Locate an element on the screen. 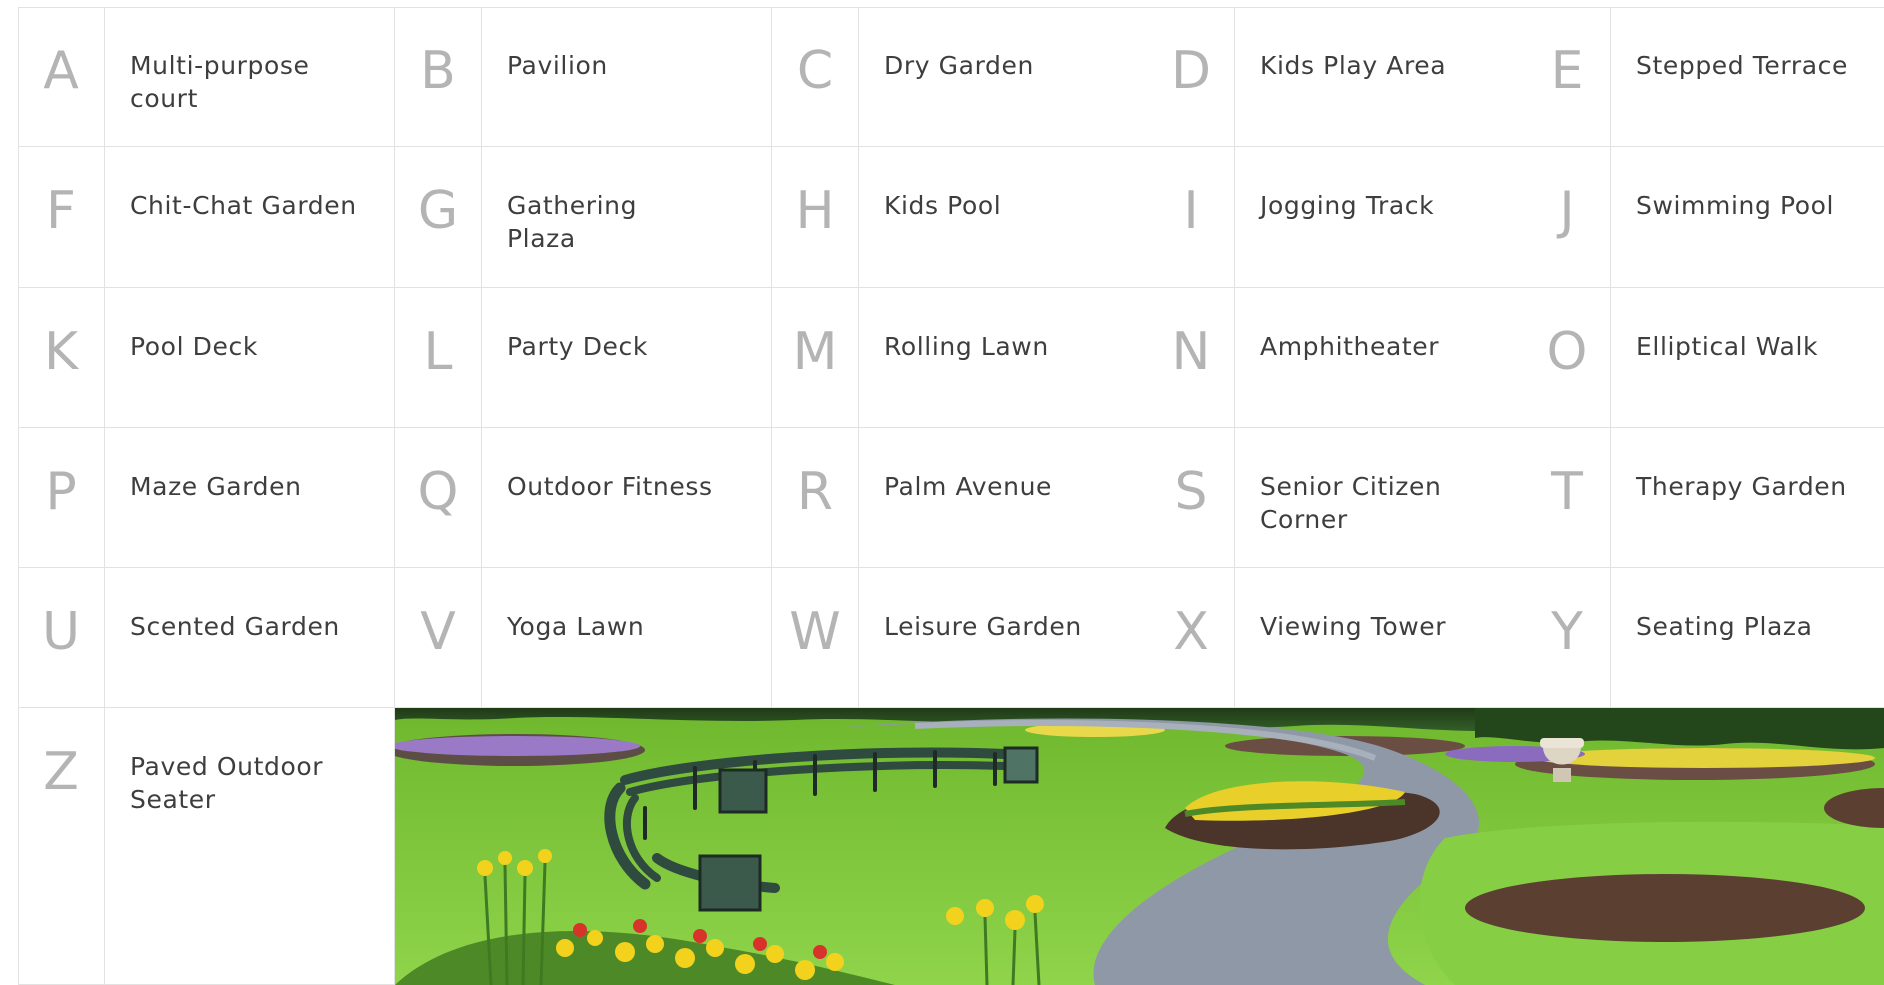 The image size is (1884, 985). legend-cell: K Pool Deck is located at coordinates (206, 358).